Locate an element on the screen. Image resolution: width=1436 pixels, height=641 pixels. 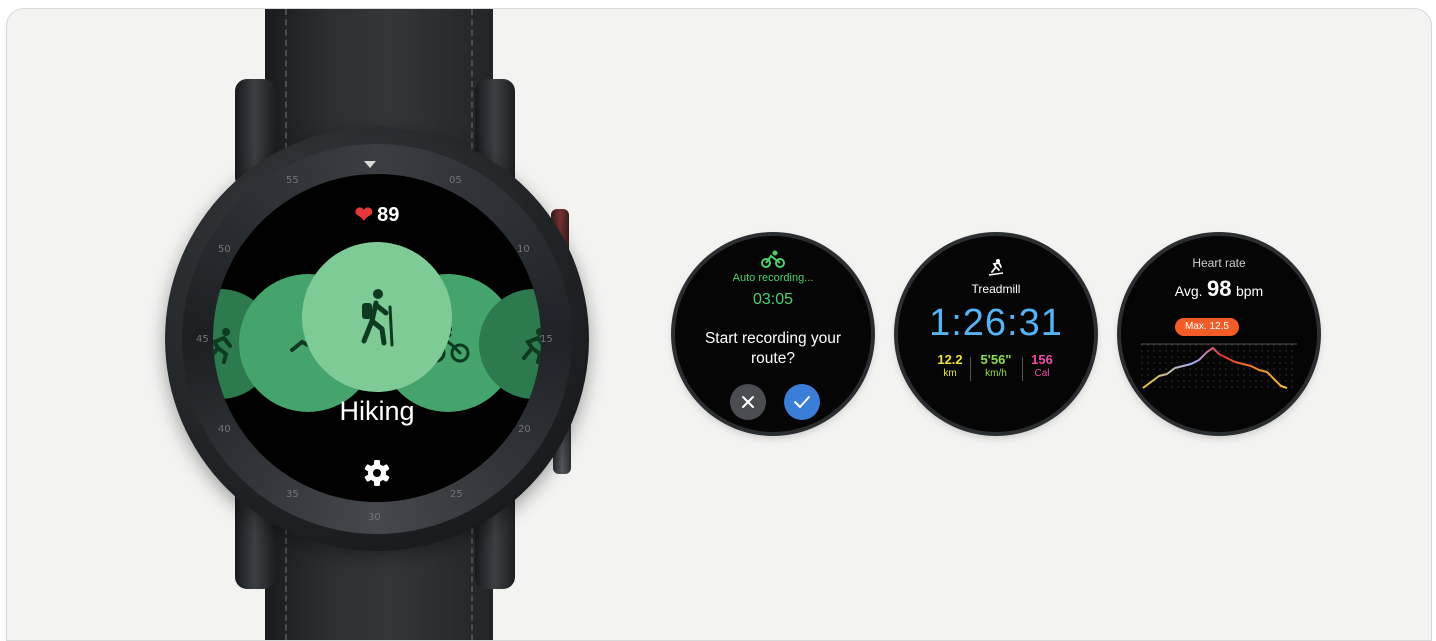
treadmill-time: 1:26:31 is located at coordinates (996, 323).